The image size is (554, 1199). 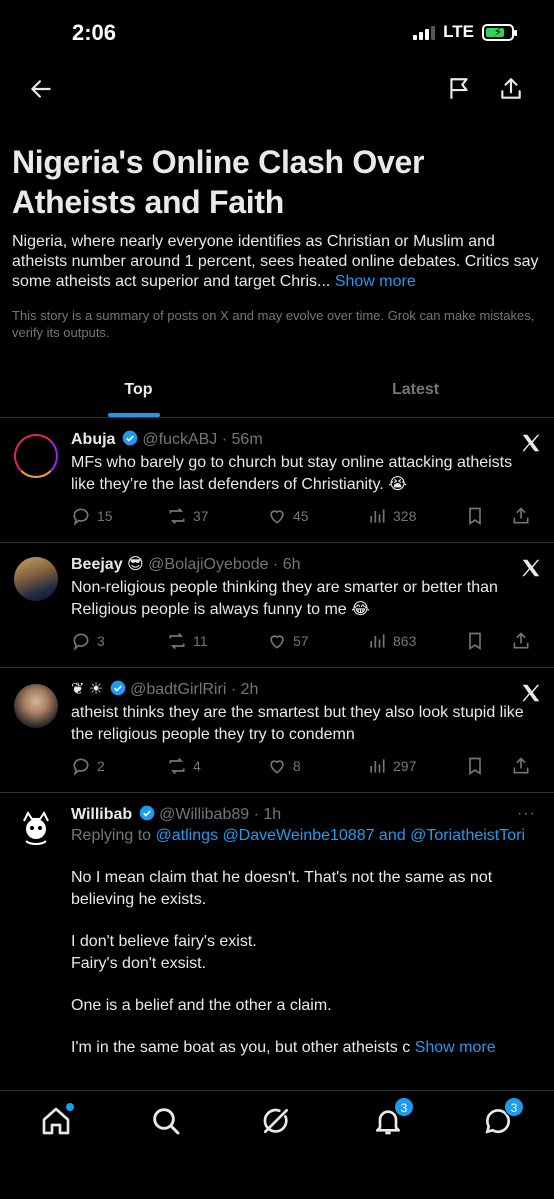 What do you see at coordinates (503, 1119) in the screenshot?
I see `messages-tab: 3` at bounding box center [503, 1119].